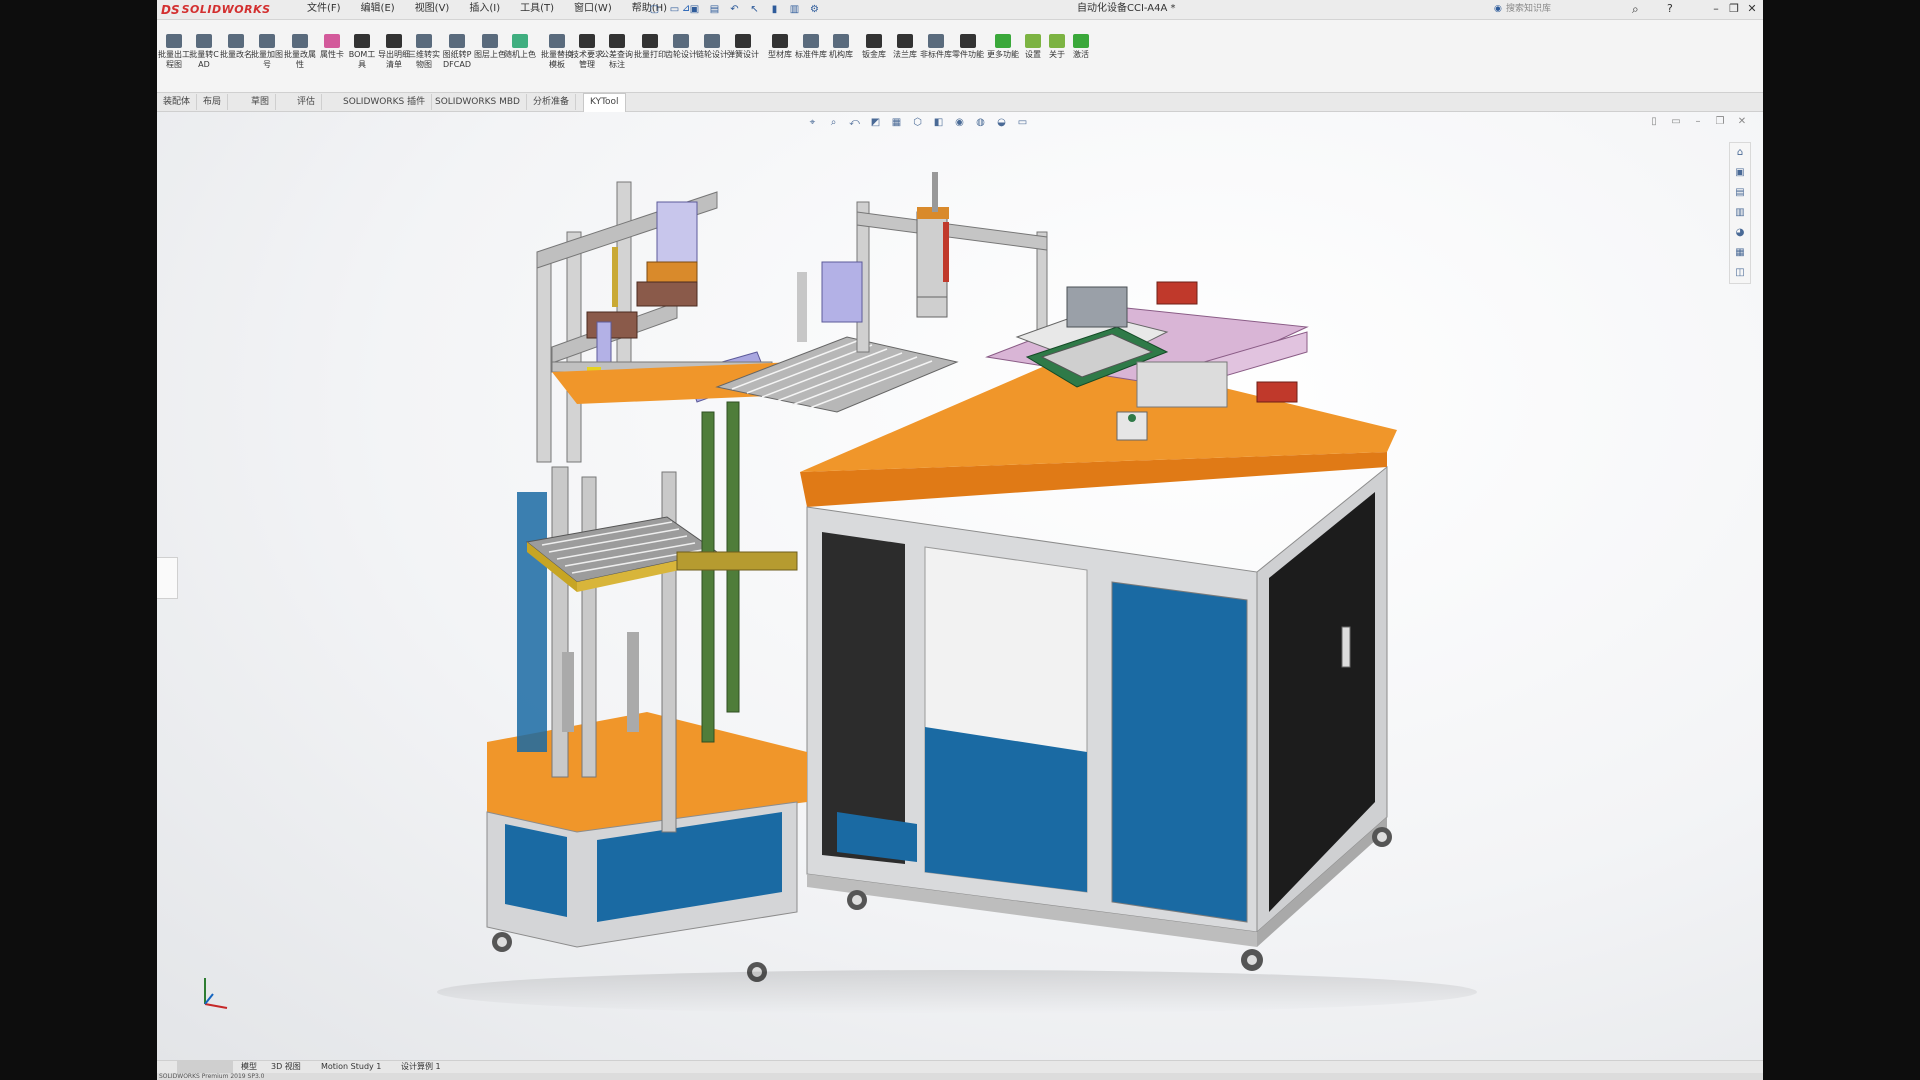 This screenshot has width=1920, height=1080. I want to click on property-card-icon, so click(332, 41).